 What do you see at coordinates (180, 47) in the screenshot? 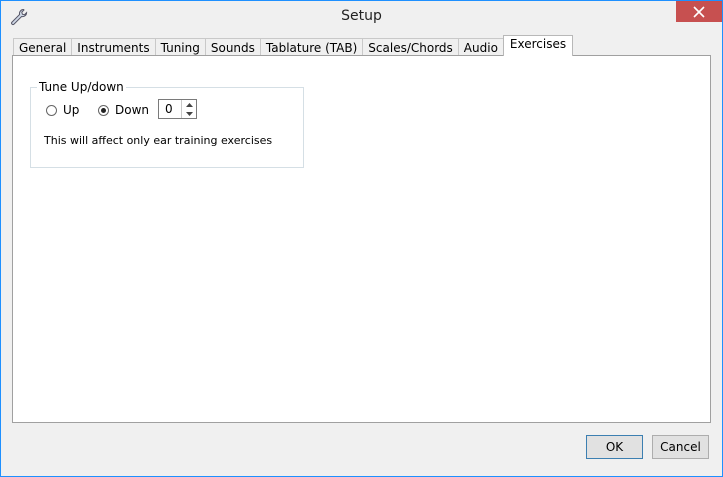
I see `tab-tuning: Tuning` at bounding box center [180, 47].